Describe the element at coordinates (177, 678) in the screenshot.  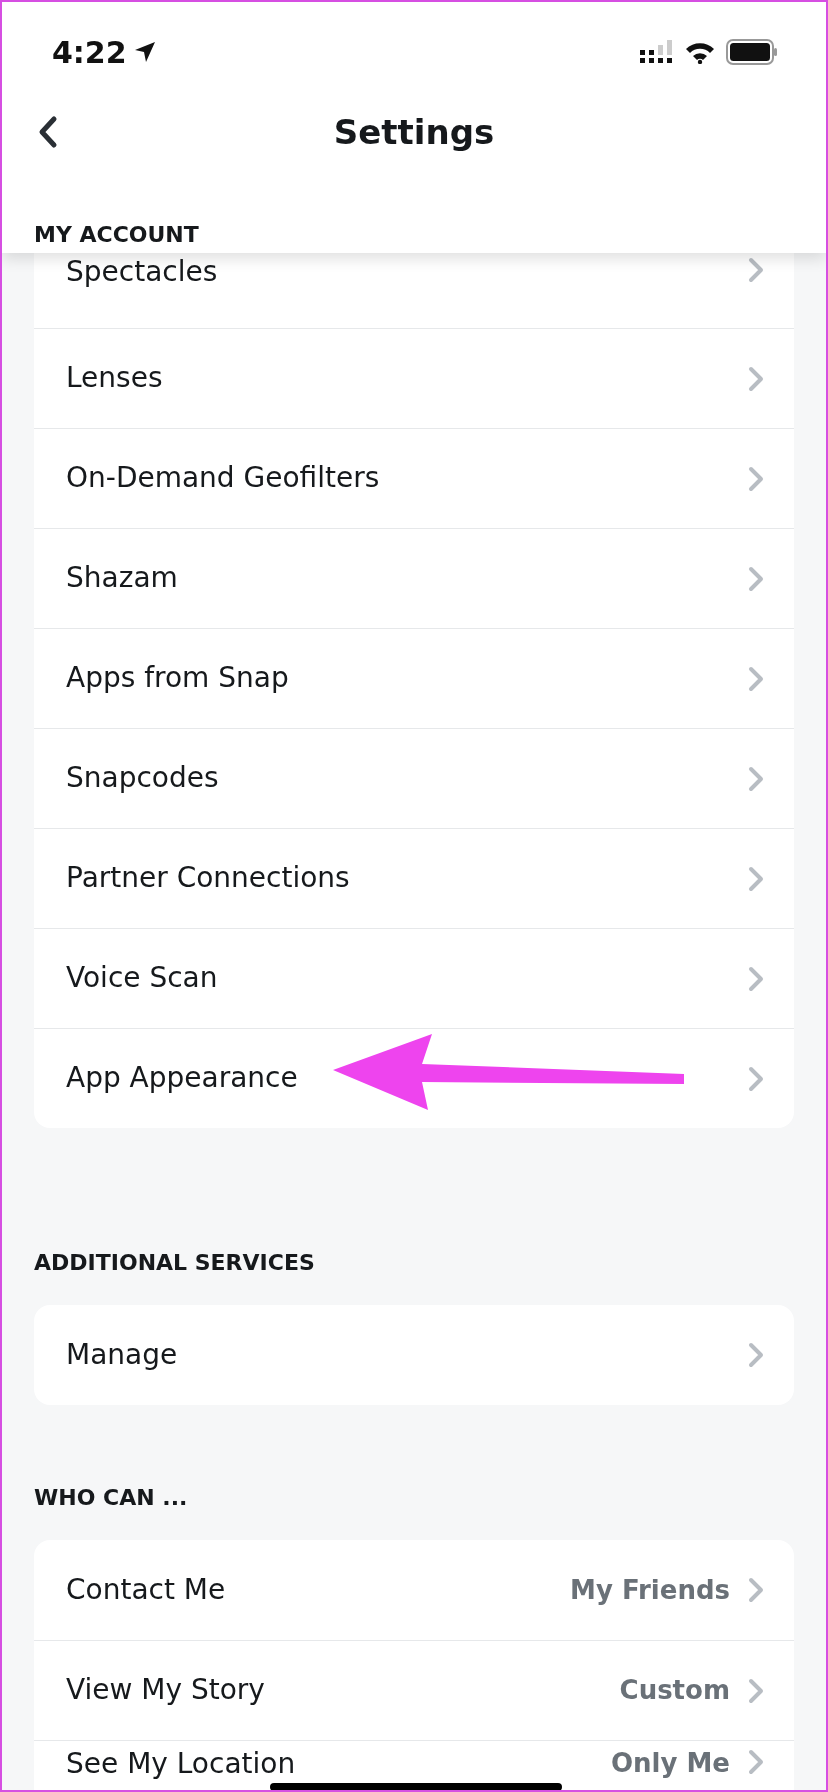
I see `row-label: Apps from Snap` at that location.